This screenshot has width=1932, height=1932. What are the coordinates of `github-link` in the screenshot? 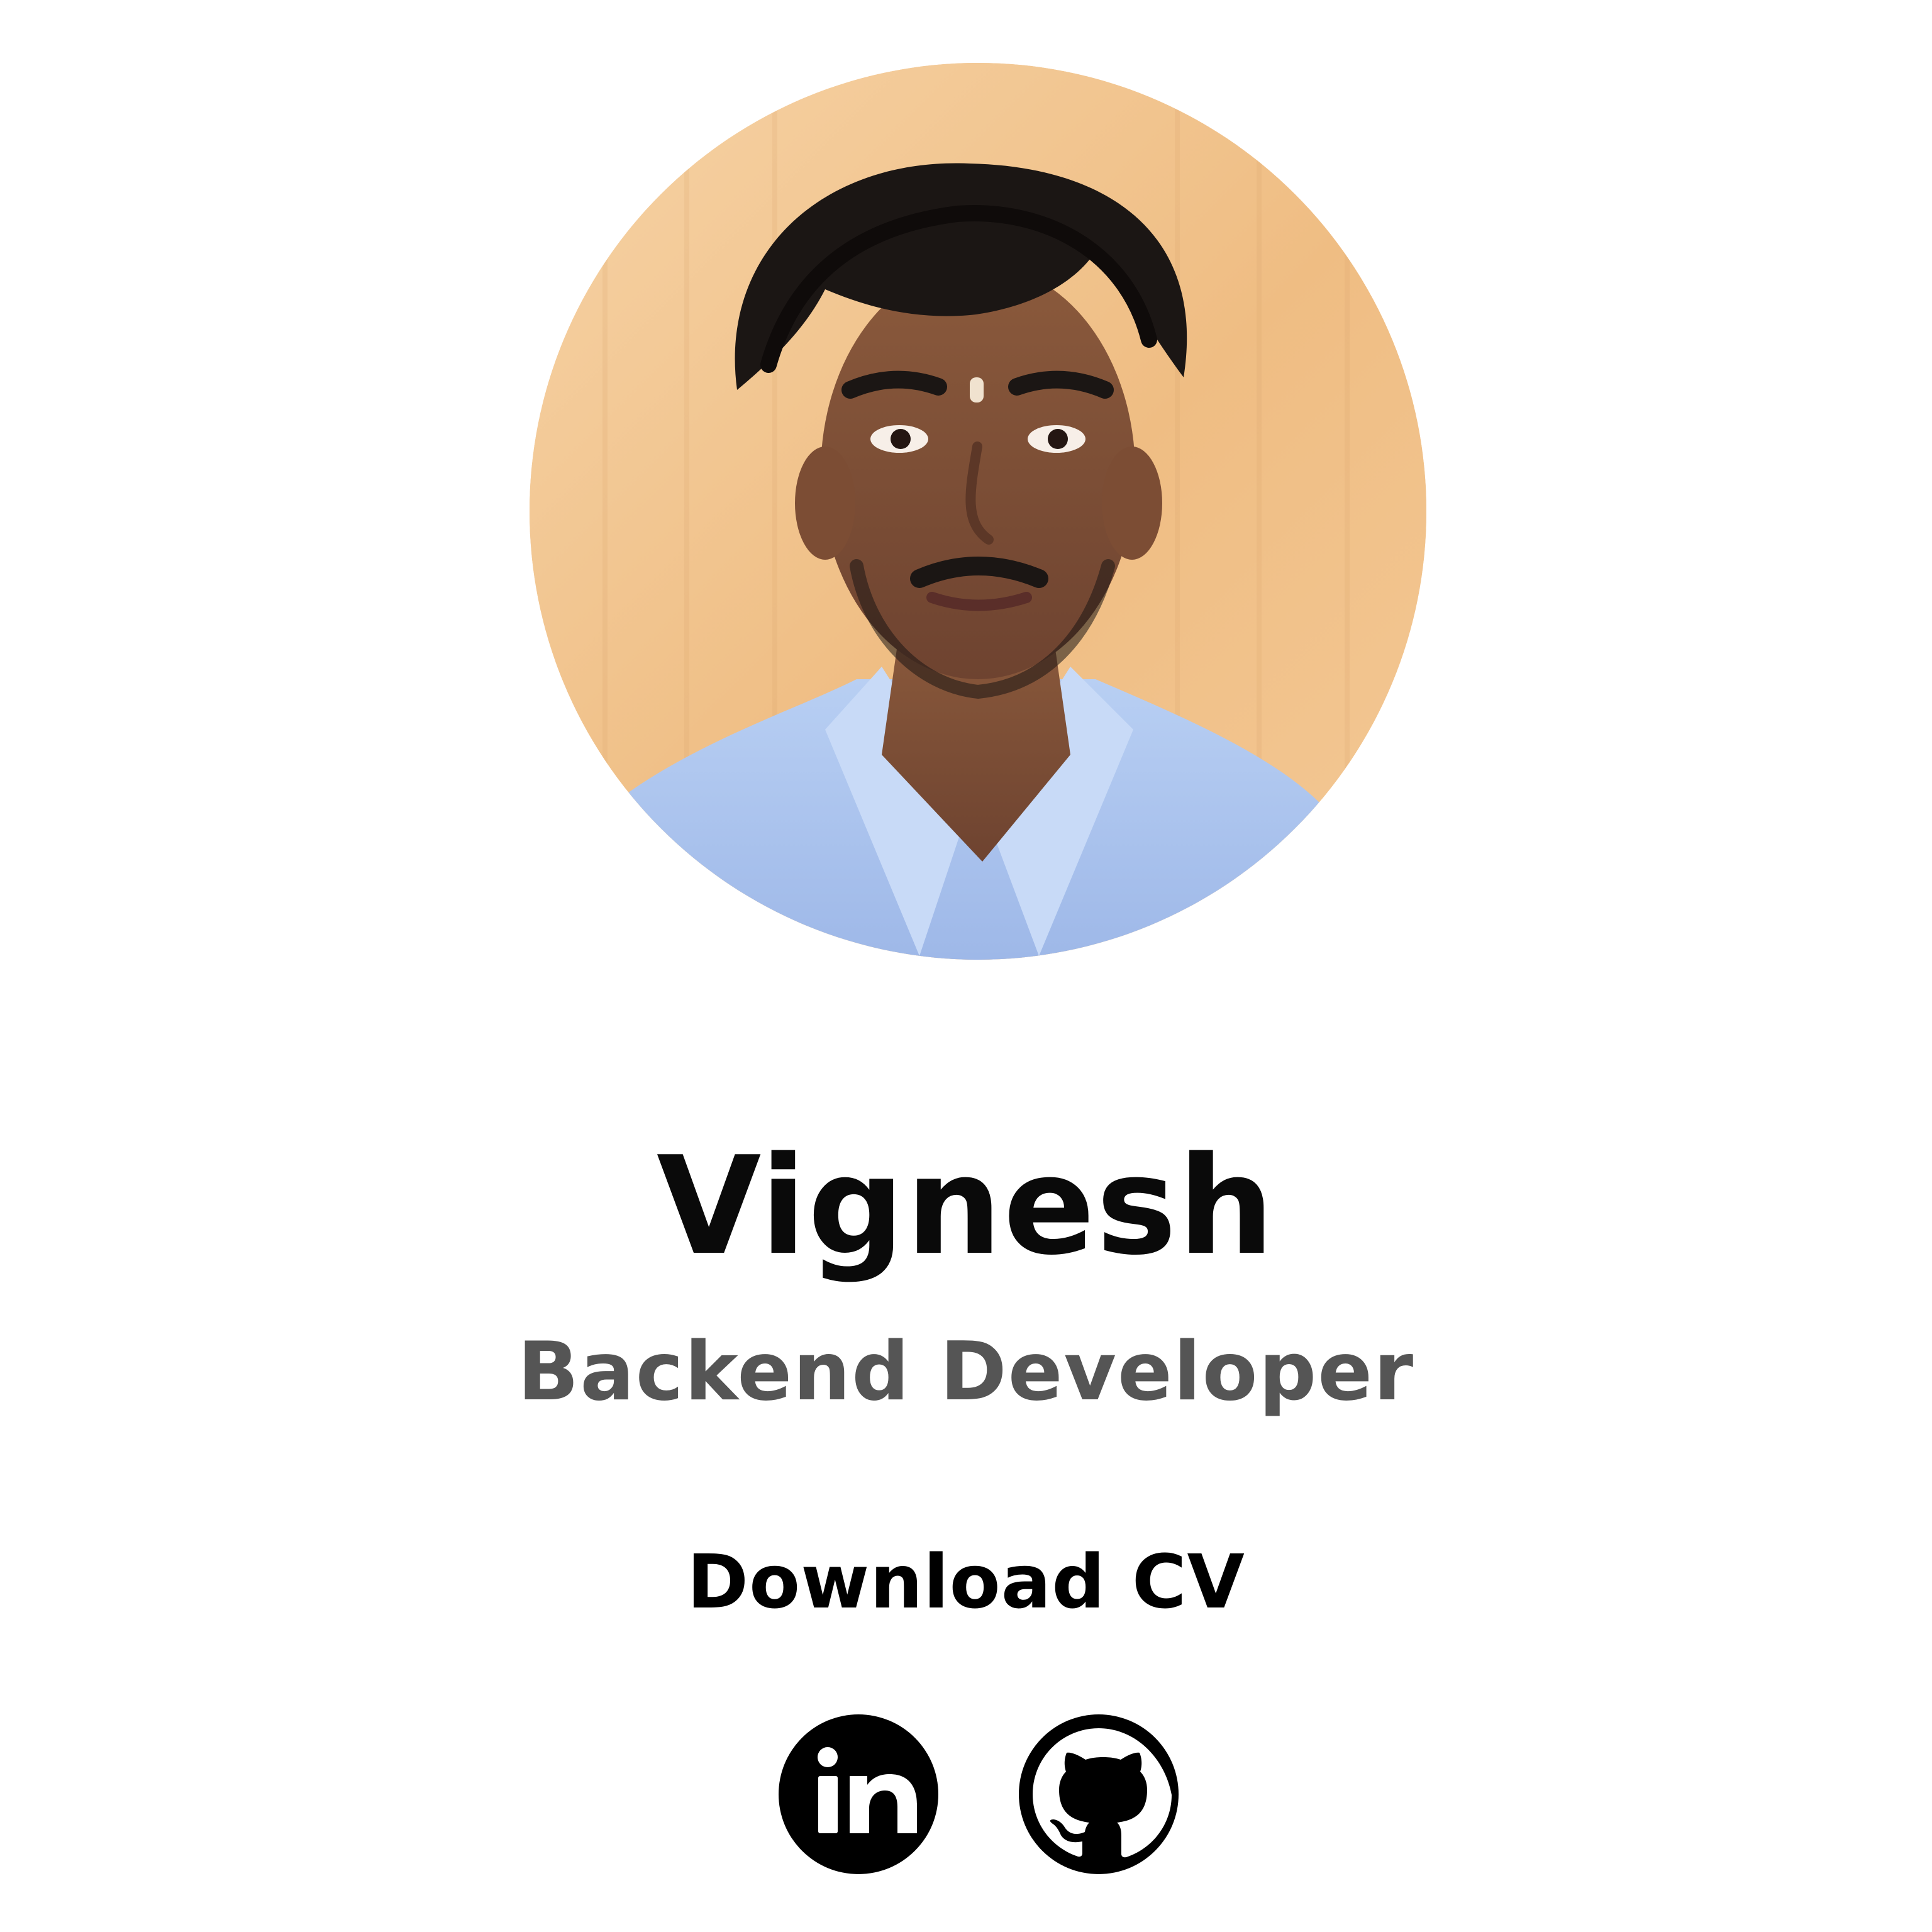 It's located at (1099, 1794).